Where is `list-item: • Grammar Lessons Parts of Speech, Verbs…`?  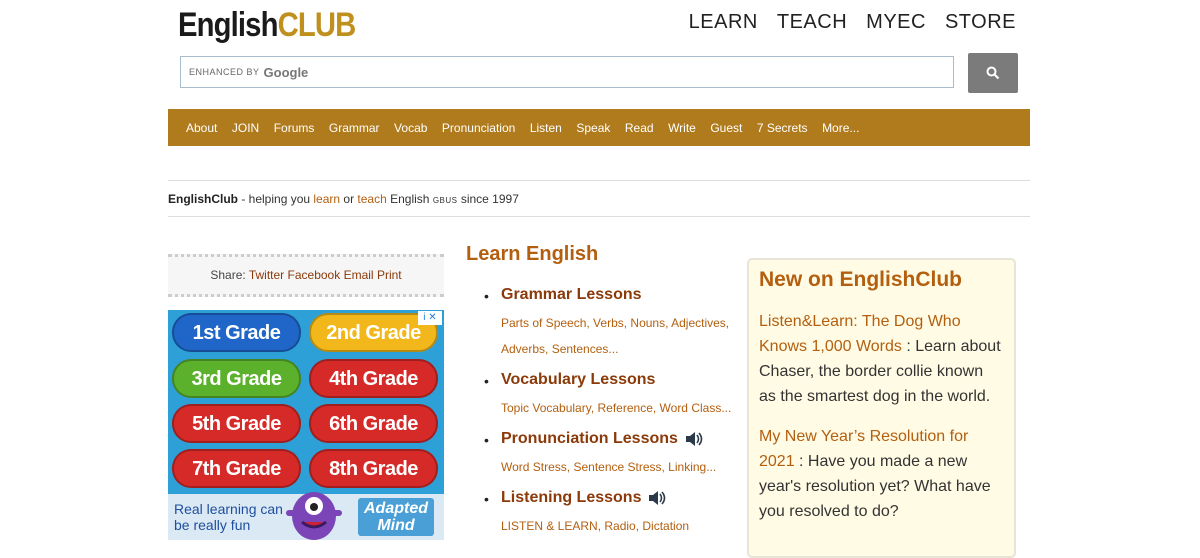 list-item: • Grammar Lessons Parts of Speech, Verbs… is located at coordinates (614, 324).